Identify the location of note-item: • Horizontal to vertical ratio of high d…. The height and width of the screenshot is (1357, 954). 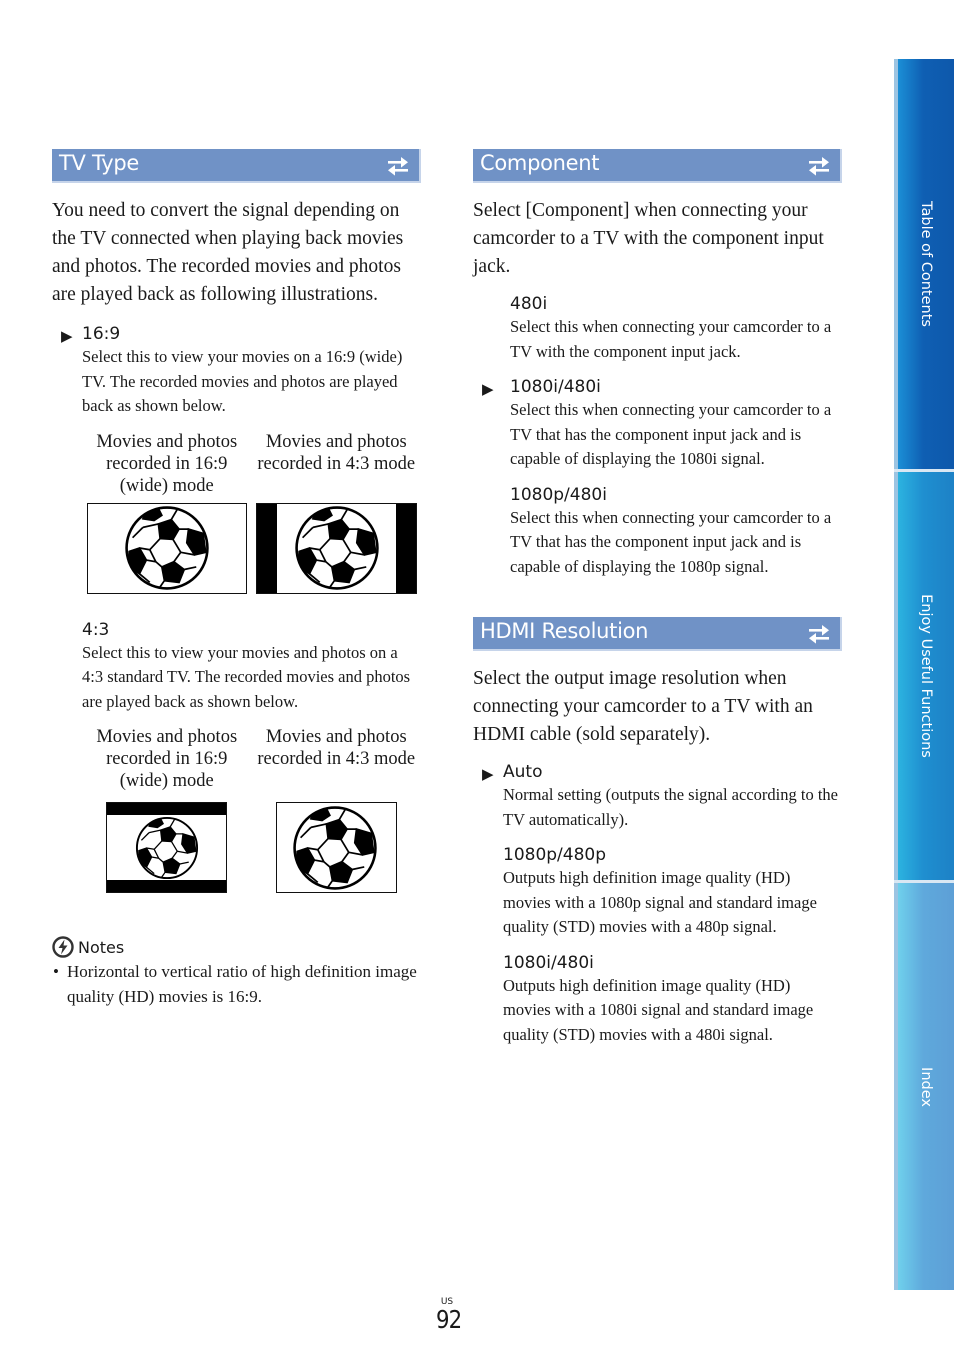
(236, 984).